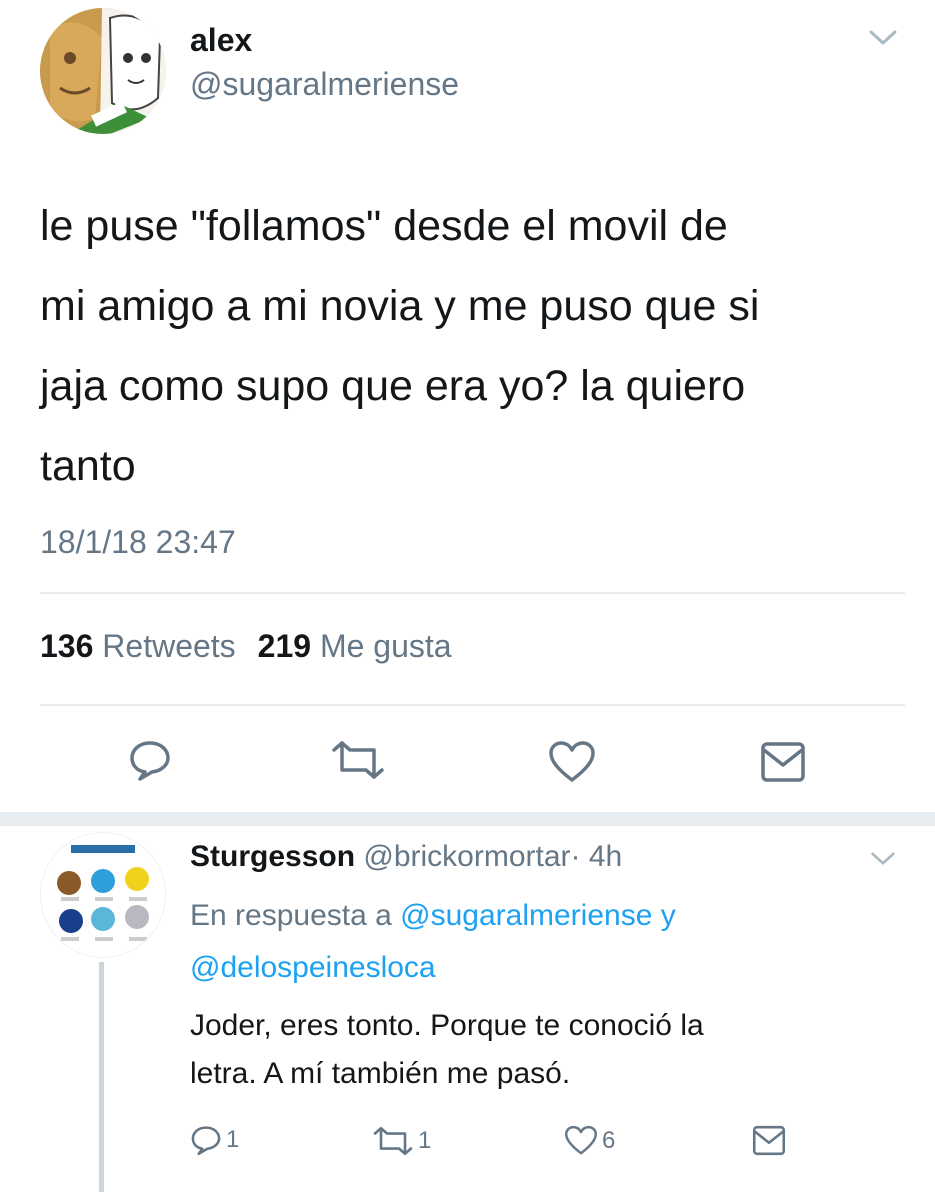 The width and height of the screenshot is (935, 1200). I want to click on avatar, so click(103, 71).